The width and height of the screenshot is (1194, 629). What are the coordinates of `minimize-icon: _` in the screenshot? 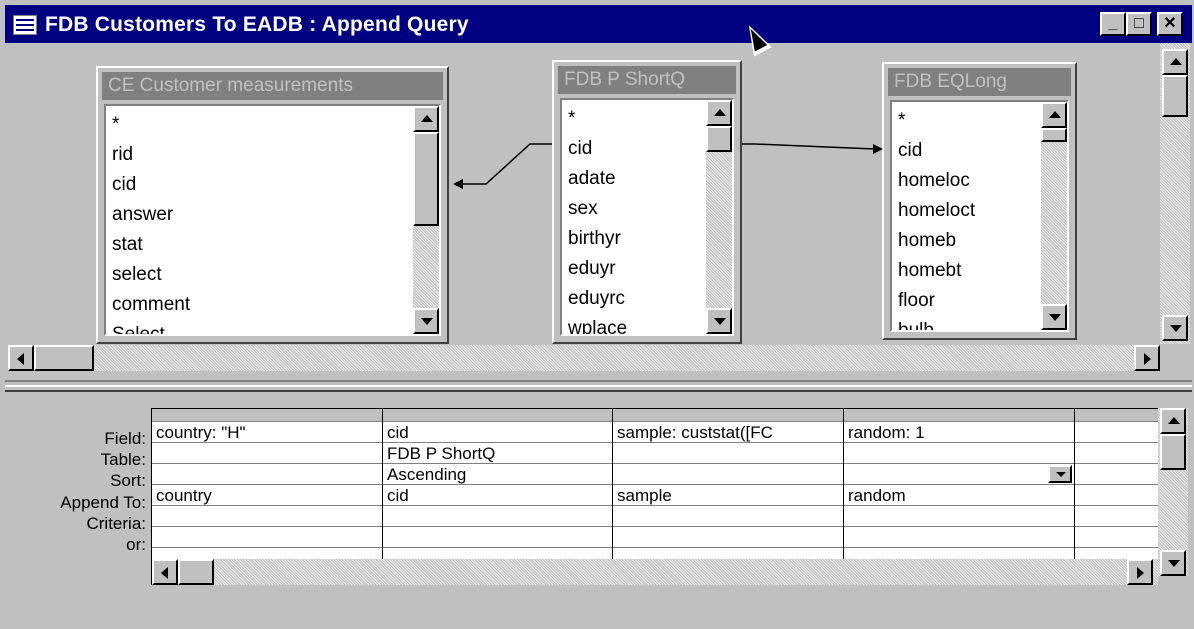 It's located at (1113, 23).